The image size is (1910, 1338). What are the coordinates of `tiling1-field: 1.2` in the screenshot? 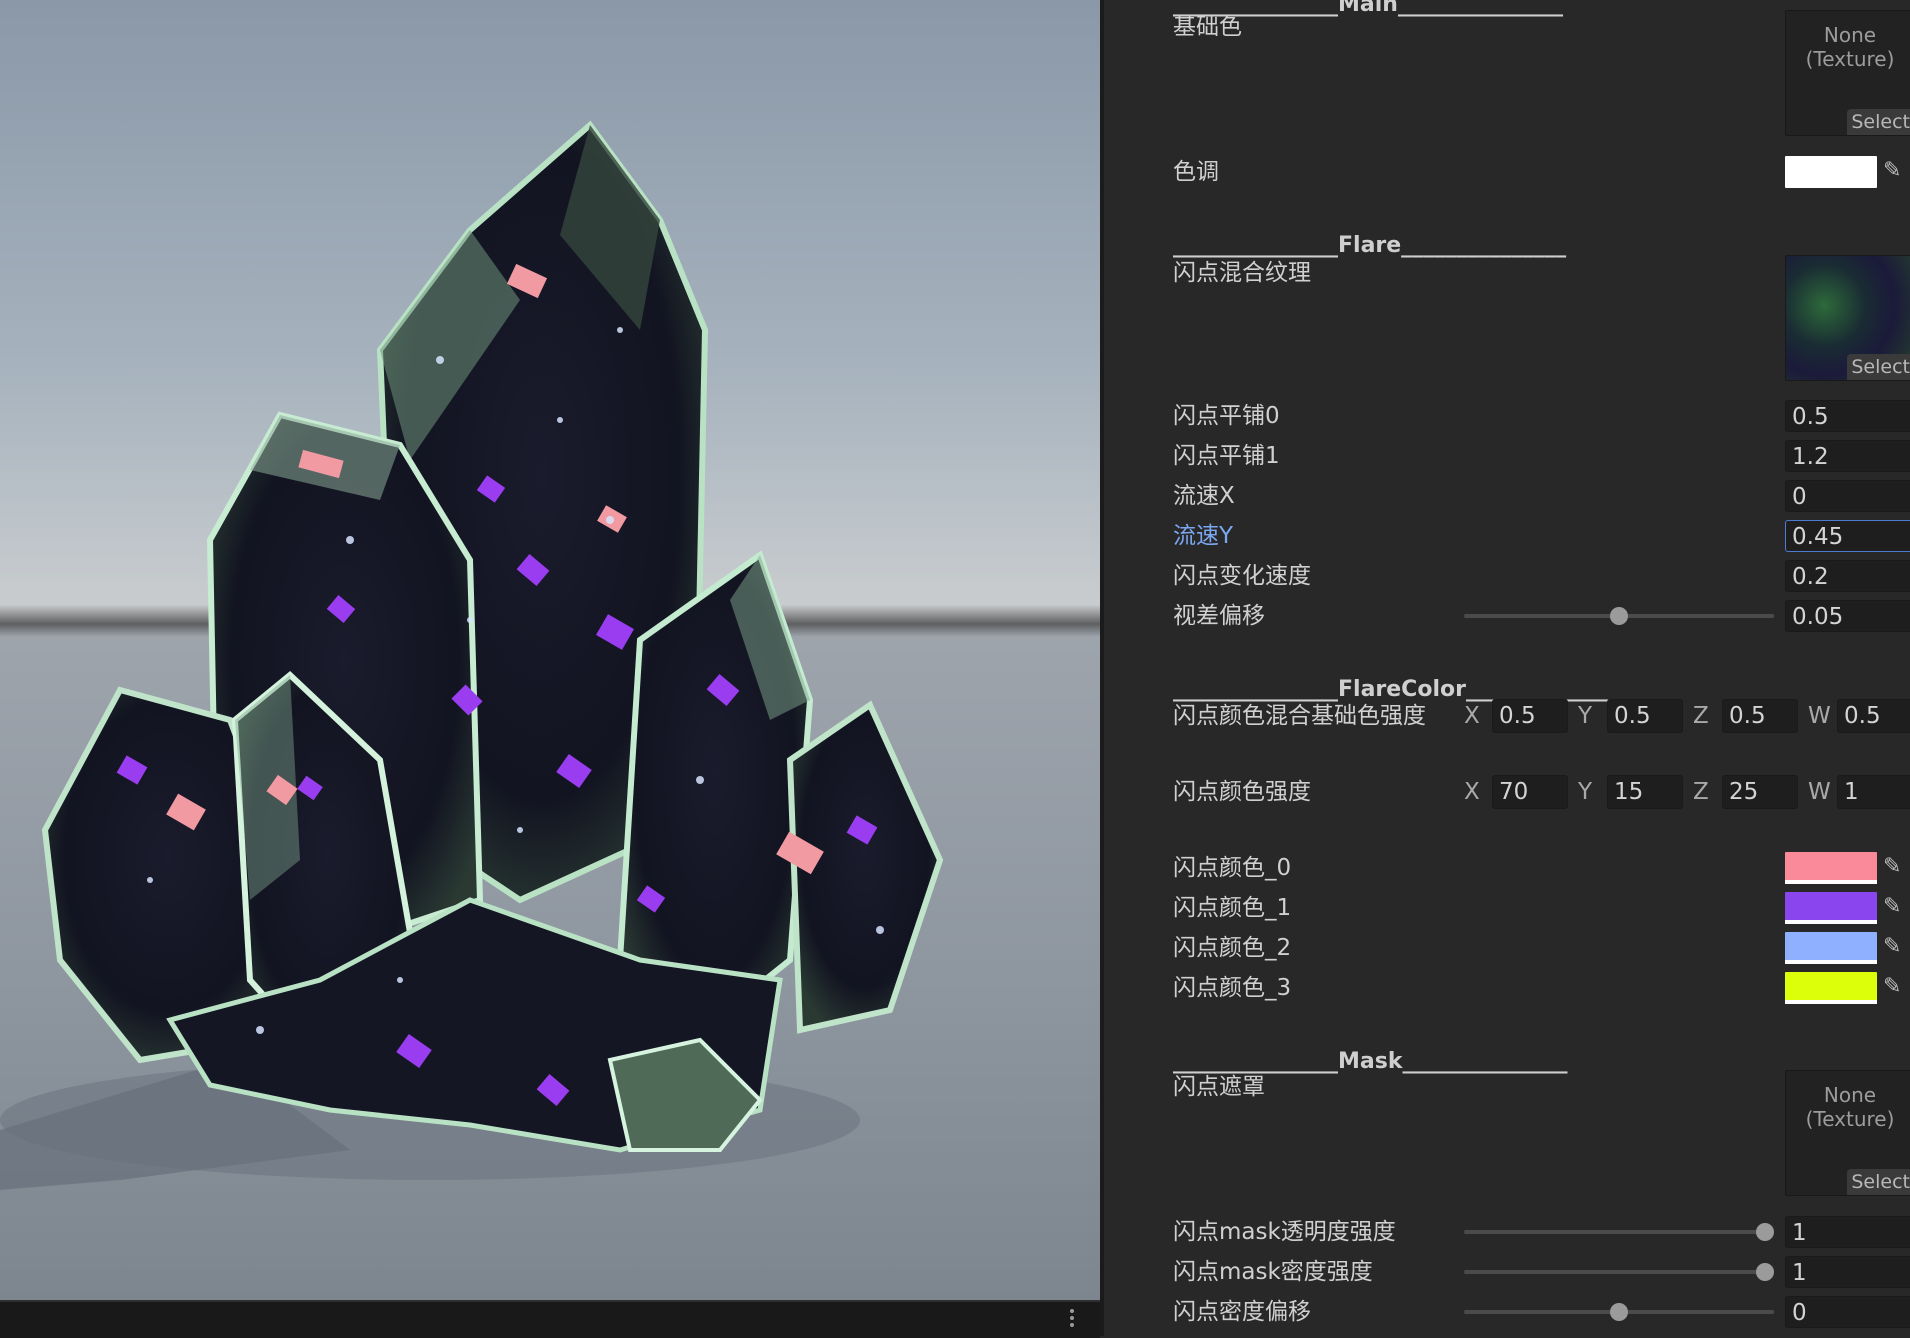 It's located at (1847, 456).